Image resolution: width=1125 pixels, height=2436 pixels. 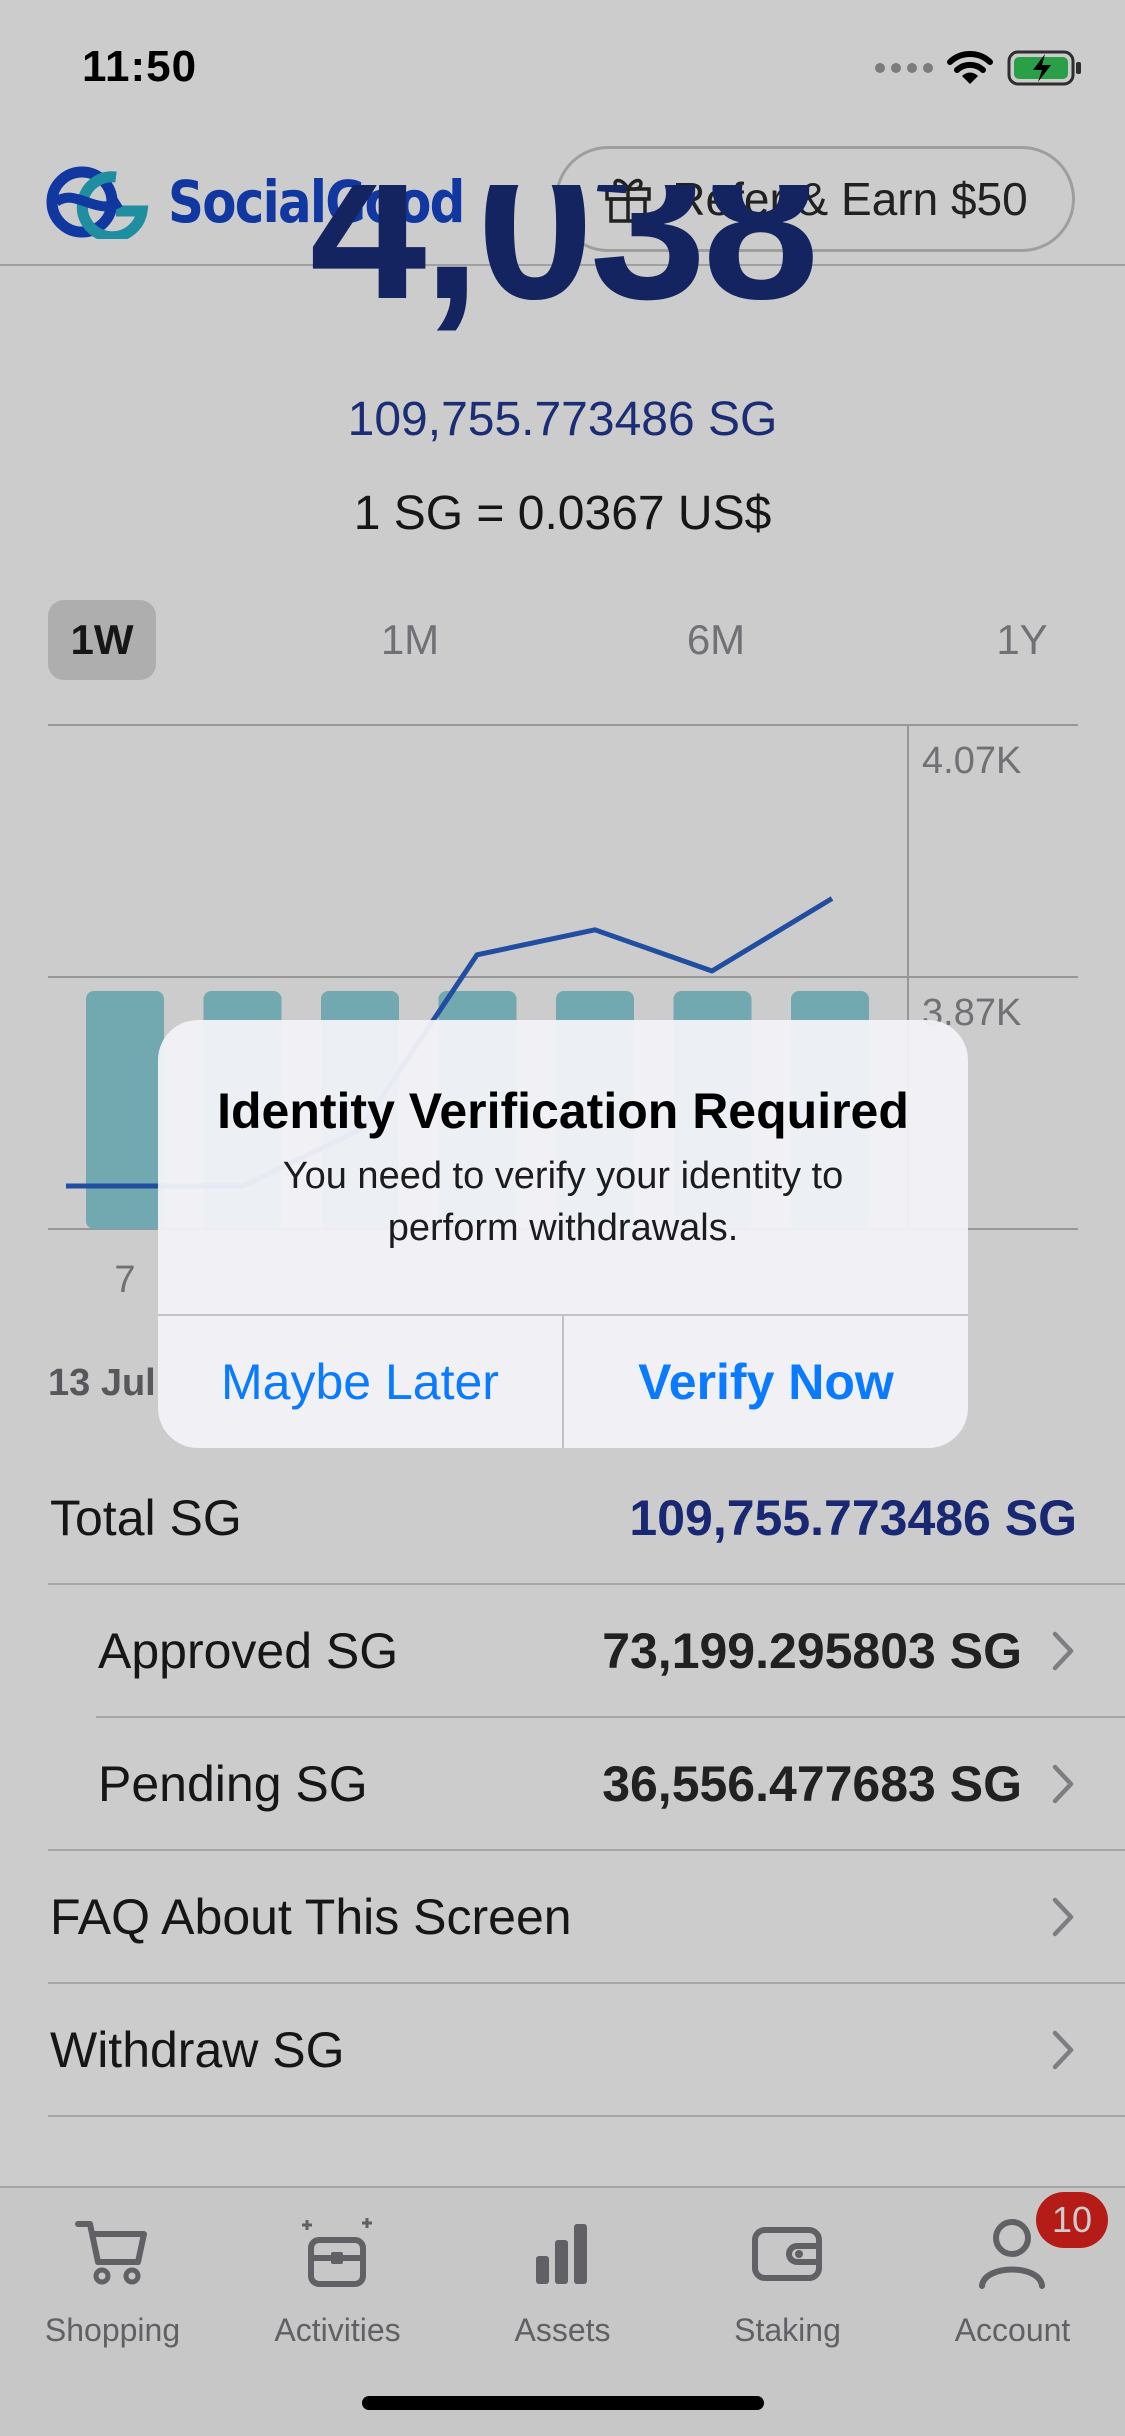 I want to click on verify-now-button: Verify Now, so click(x=766, y=1382).